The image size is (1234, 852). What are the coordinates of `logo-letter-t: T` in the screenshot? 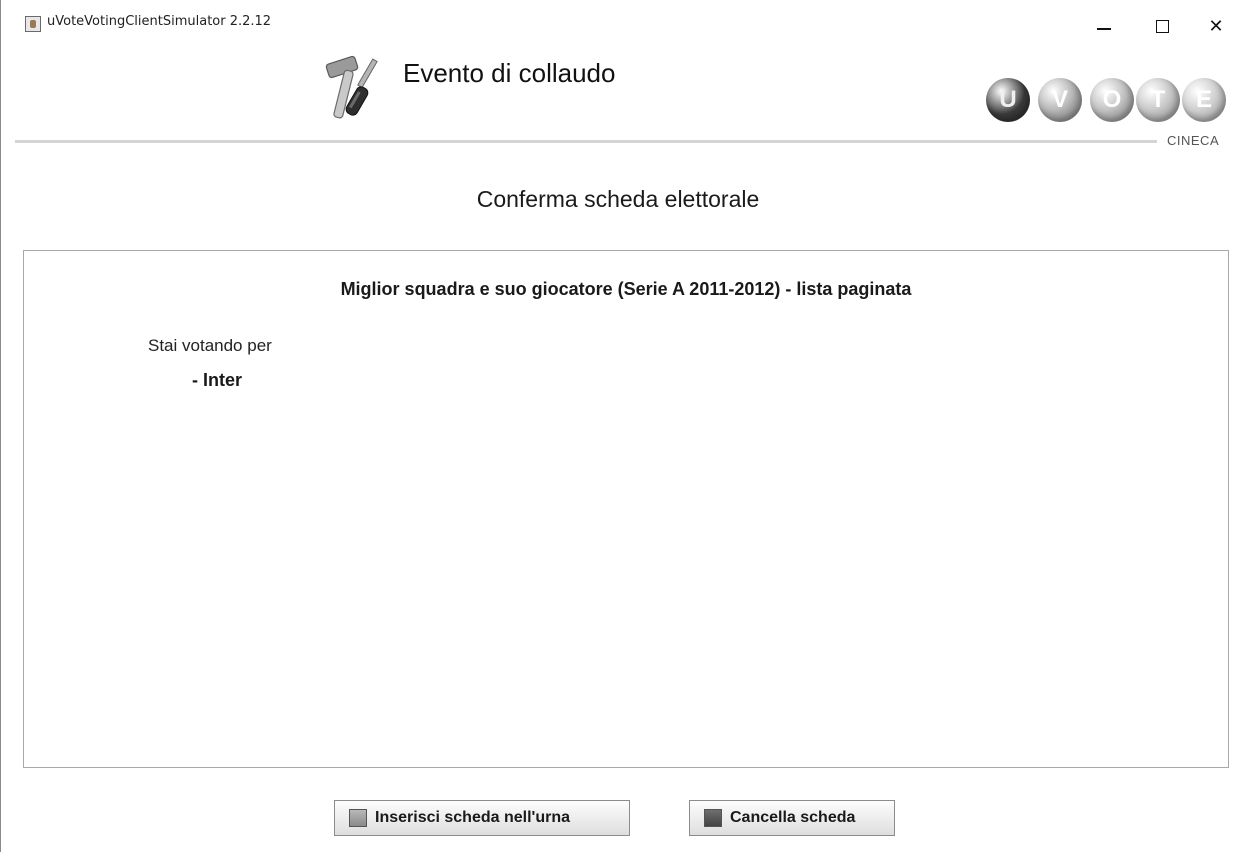 It's located at (1158, 100).